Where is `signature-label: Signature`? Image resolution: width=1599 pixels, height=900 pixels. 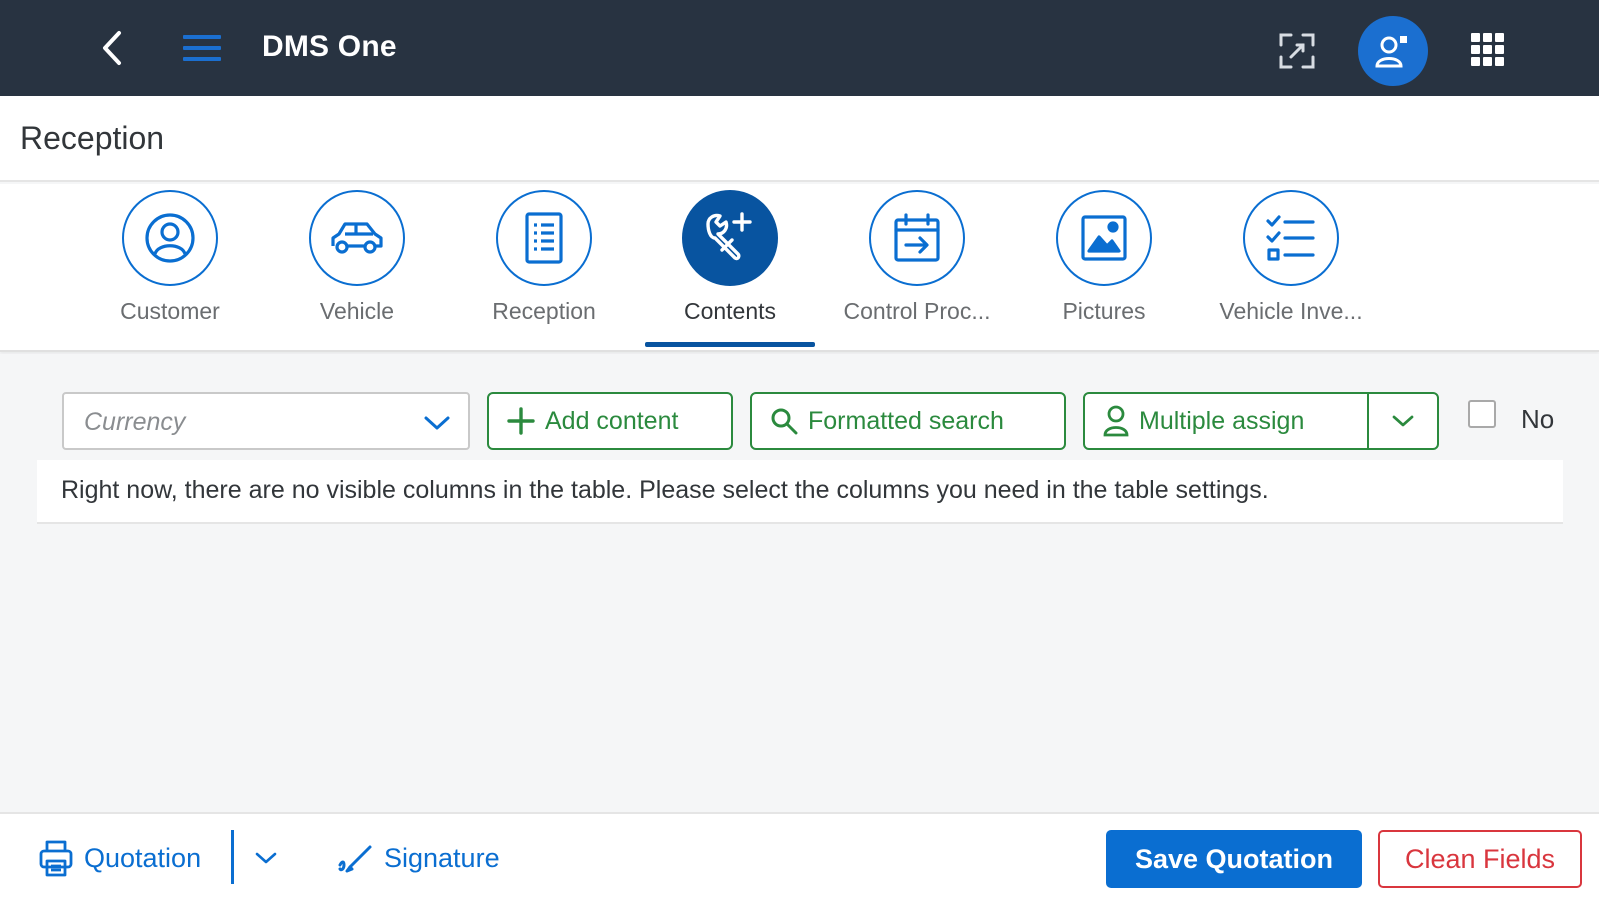 signature-label: Signature is located at coordinates (442, 857).